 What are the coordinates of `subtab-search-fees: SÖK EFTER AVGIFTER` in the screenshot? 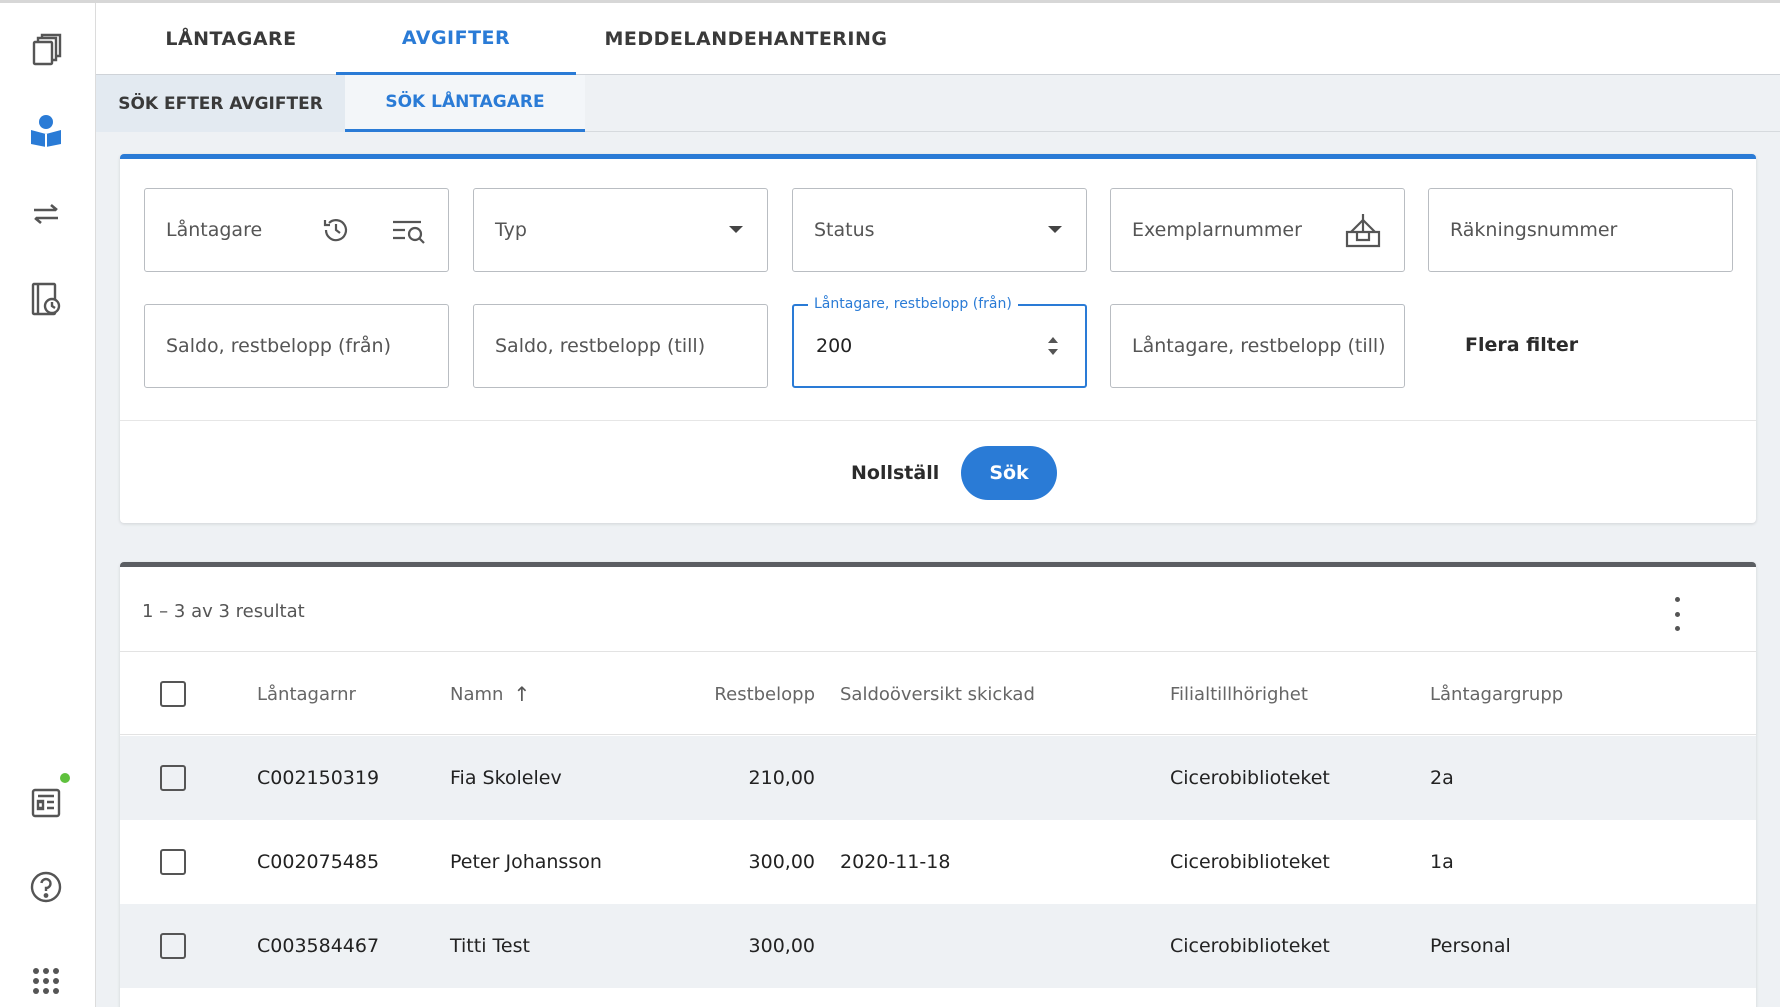 It's located at (220, 103).